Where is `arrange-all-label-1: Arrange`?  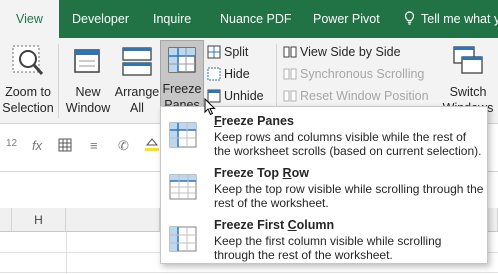 arrange-all-label-1: Arrange is located at coordinates (137, 92).